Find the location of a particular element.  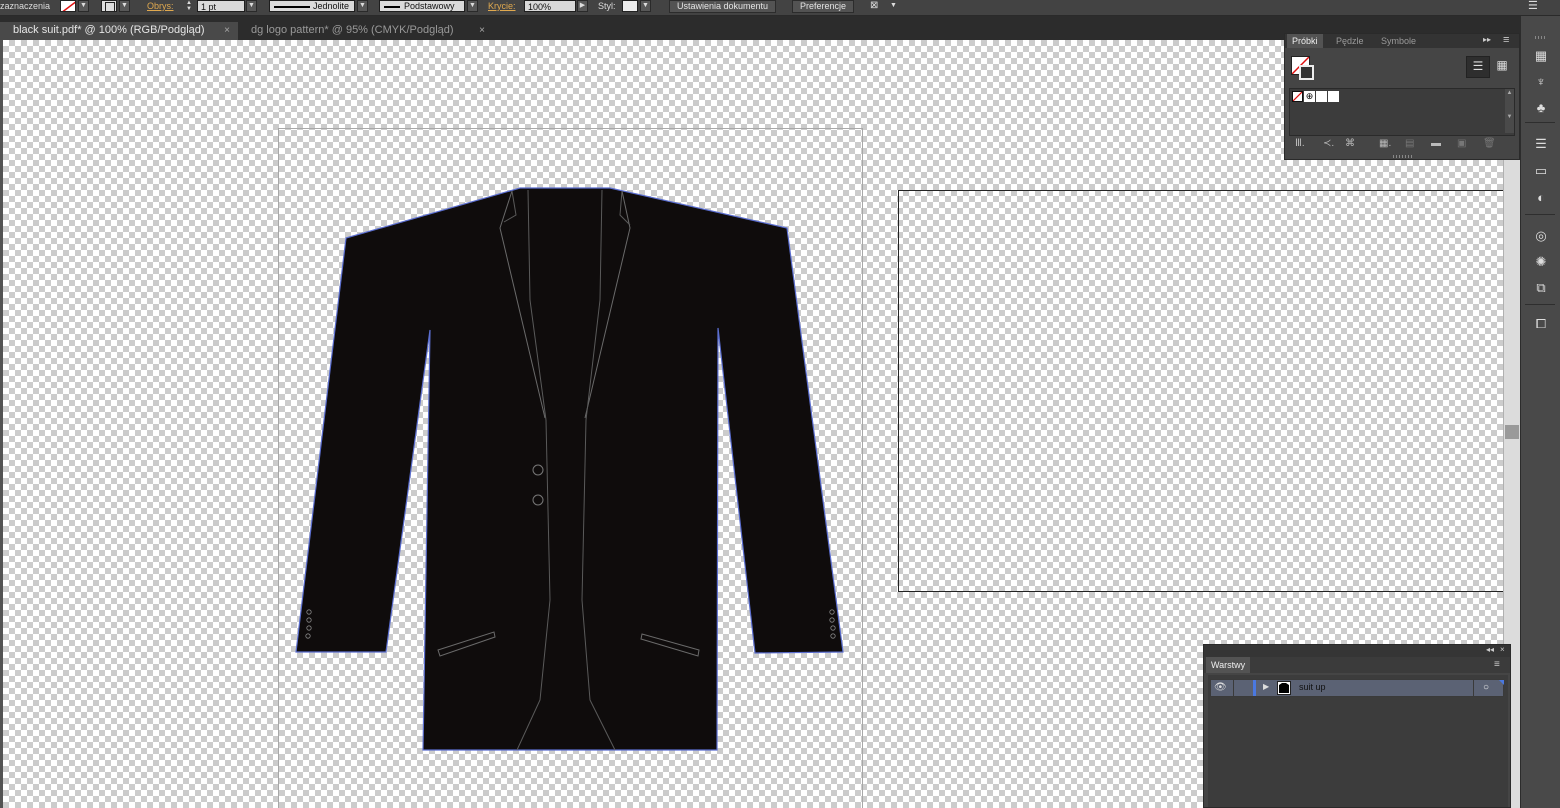

stroke-weight-field: 1 pt is located at coordinates (221, 6).